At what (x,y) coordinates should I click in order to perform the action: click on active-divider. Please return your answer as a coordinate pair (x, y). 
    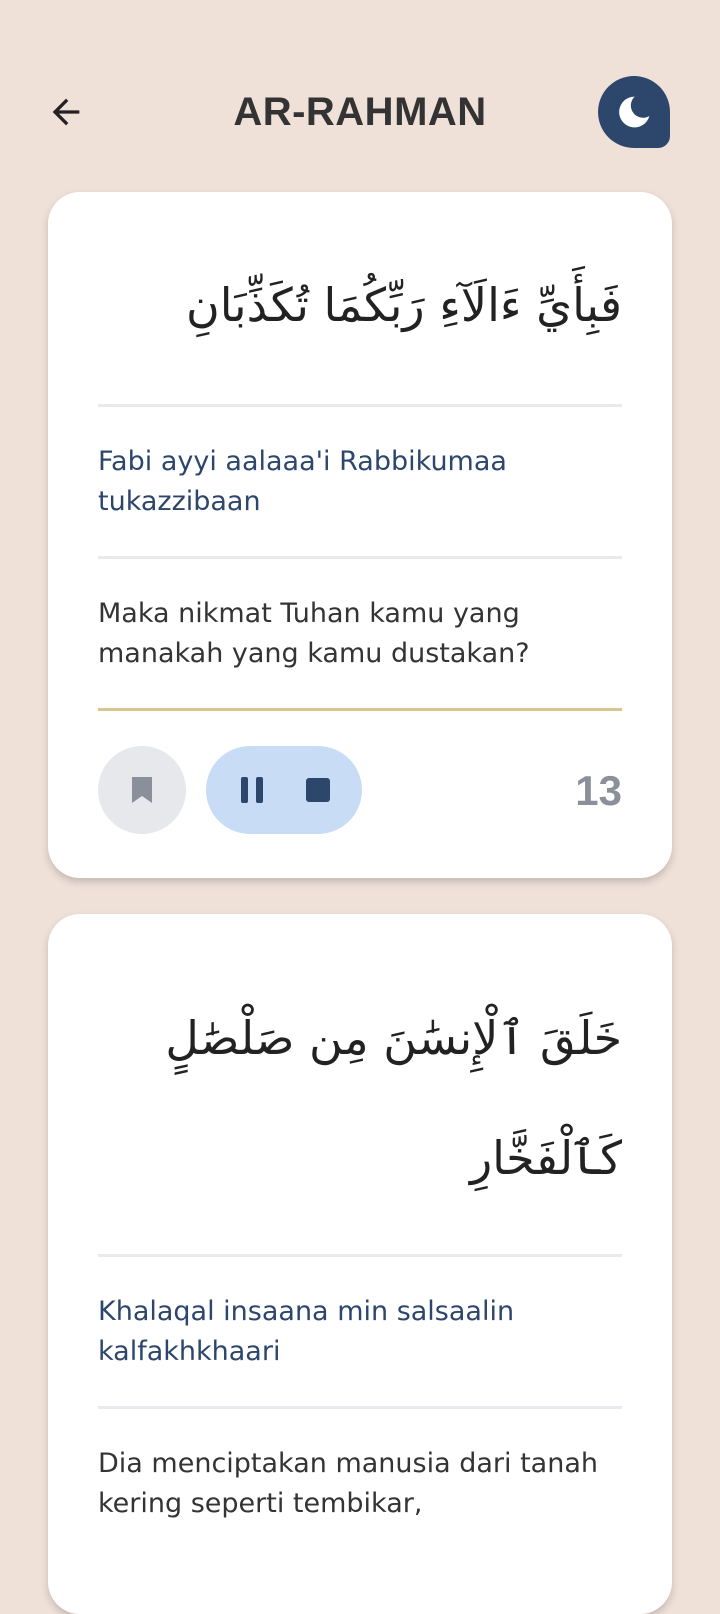
    Looking at the image, I should click on (360, 709).